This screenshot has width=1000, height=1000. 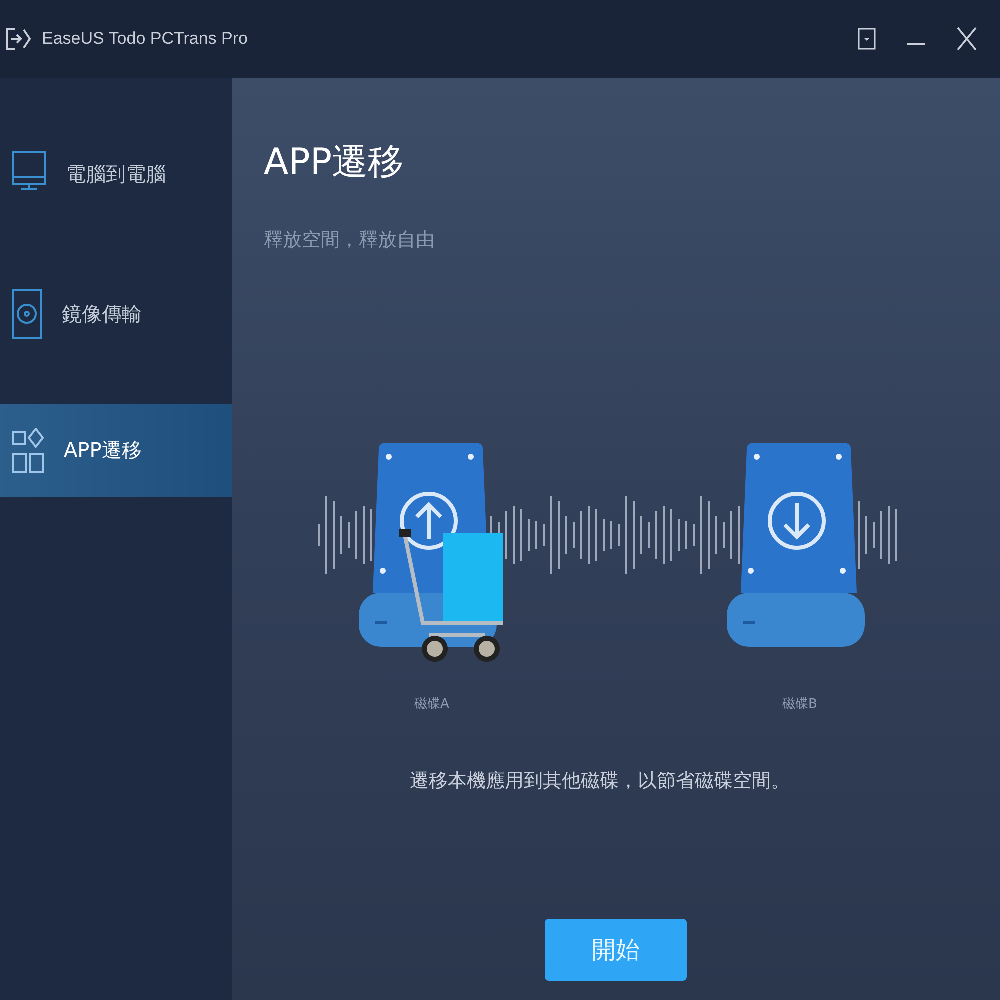 I want to click on page-subtitle: 釋放空間，釋放自由, so click(x=349, y=240).